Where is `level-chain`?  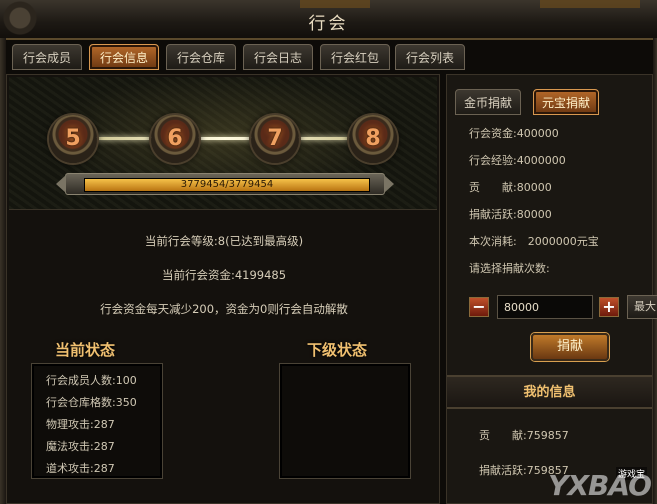
level-chain is located at coordinates (225, 138).